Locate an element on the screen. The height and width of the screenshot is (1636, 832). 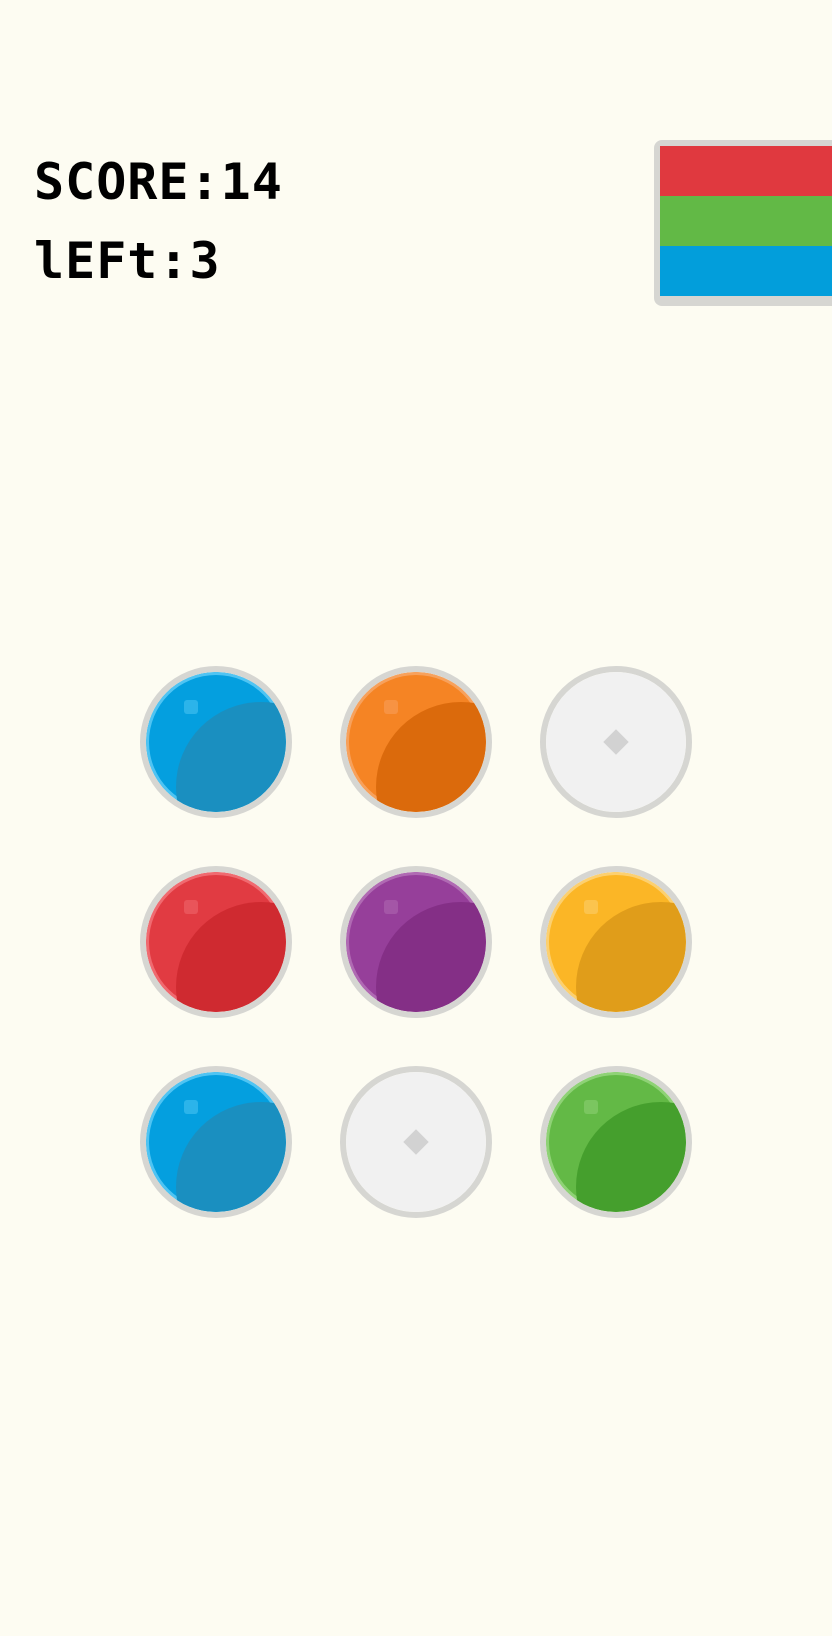
next-piece-bar-red is located at coordinates (746, 171).